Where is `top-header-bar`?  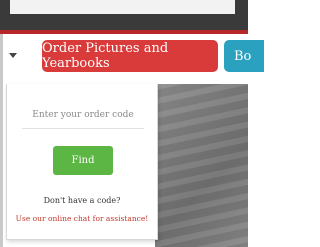 top-header-bar is located at coordinates (124, 15).